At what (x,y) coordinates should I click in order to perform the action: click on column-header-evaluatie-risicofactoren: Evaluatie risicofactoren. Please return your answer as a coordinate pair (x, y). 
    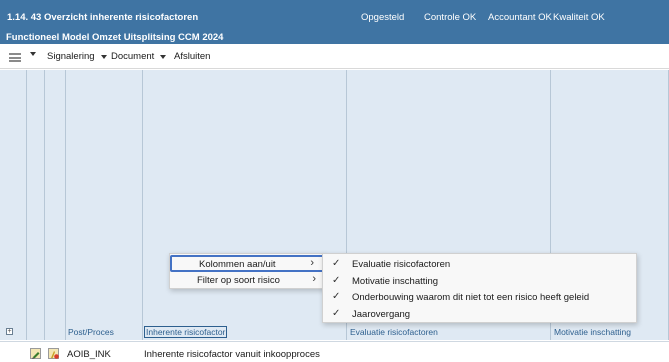
    Looking at the image, I should click on (394, 332).